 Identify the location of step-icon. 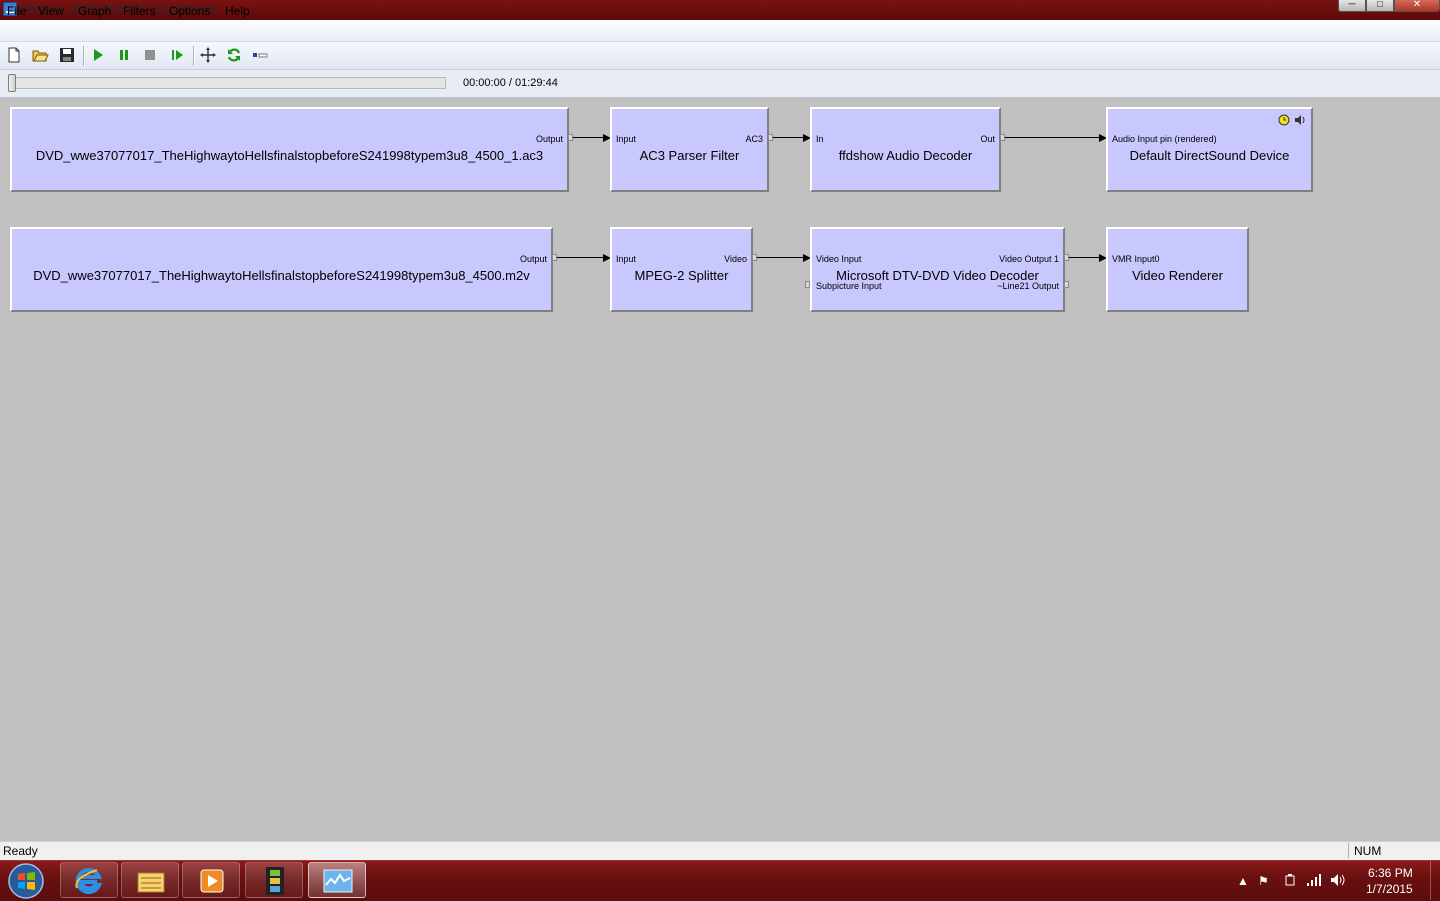
(177, 55).